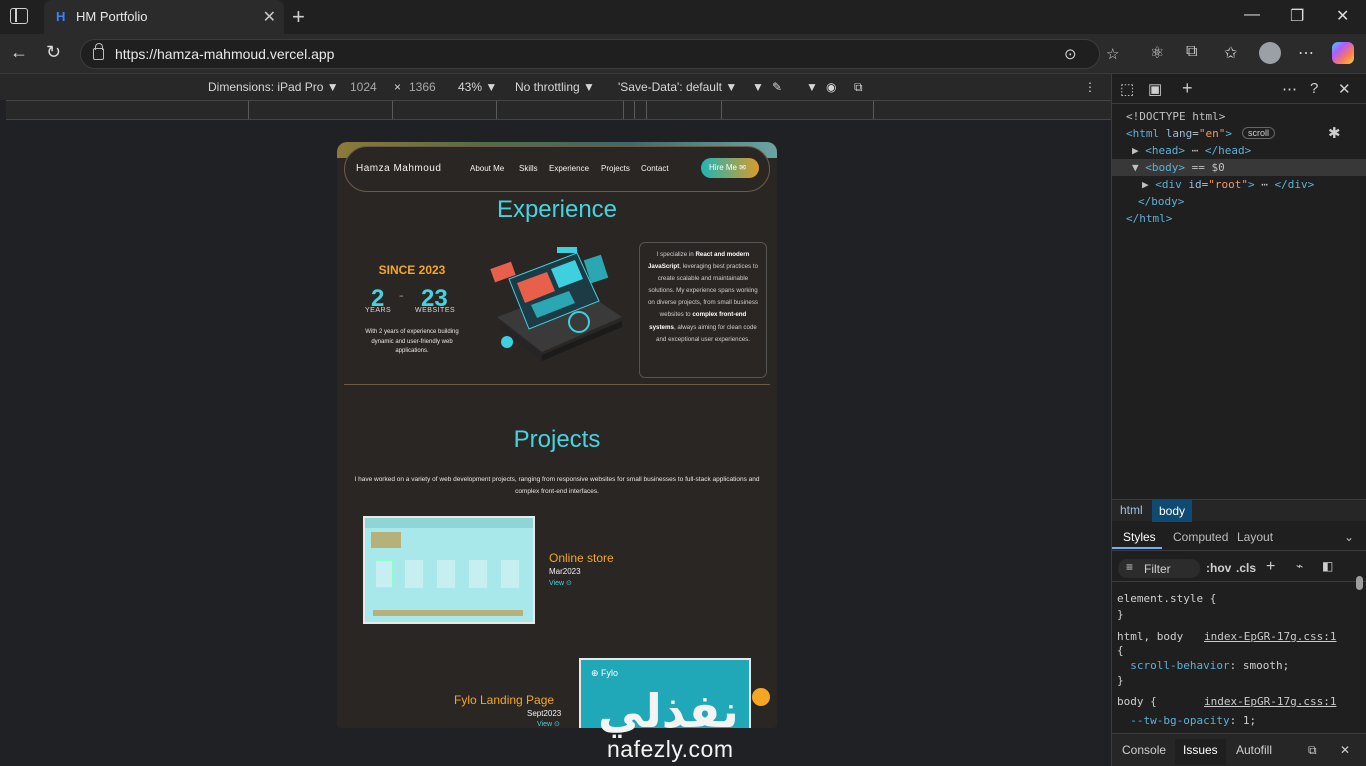 The image size is (1366, 766). What do you see at coordinates (558, 110) in the screenshot?
I see `media-query-ruler` at bounding box center [558, 110].